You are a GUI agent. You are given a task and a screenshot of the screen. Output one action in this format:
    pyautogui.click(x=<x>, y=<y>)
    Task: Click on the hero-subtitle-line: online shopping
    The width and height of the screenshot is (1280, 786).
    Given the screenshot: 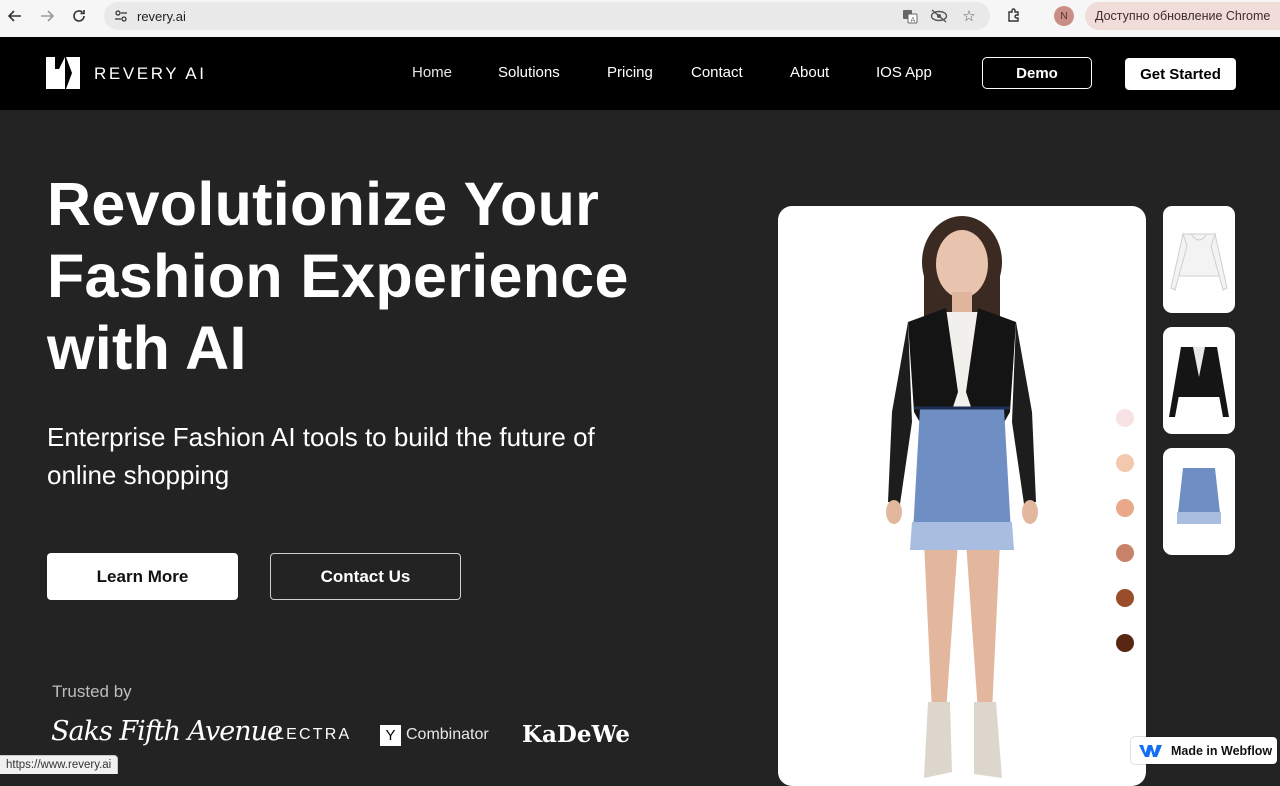 What is the action you would take?
    pyautogui.click(x=138, y=475)
    